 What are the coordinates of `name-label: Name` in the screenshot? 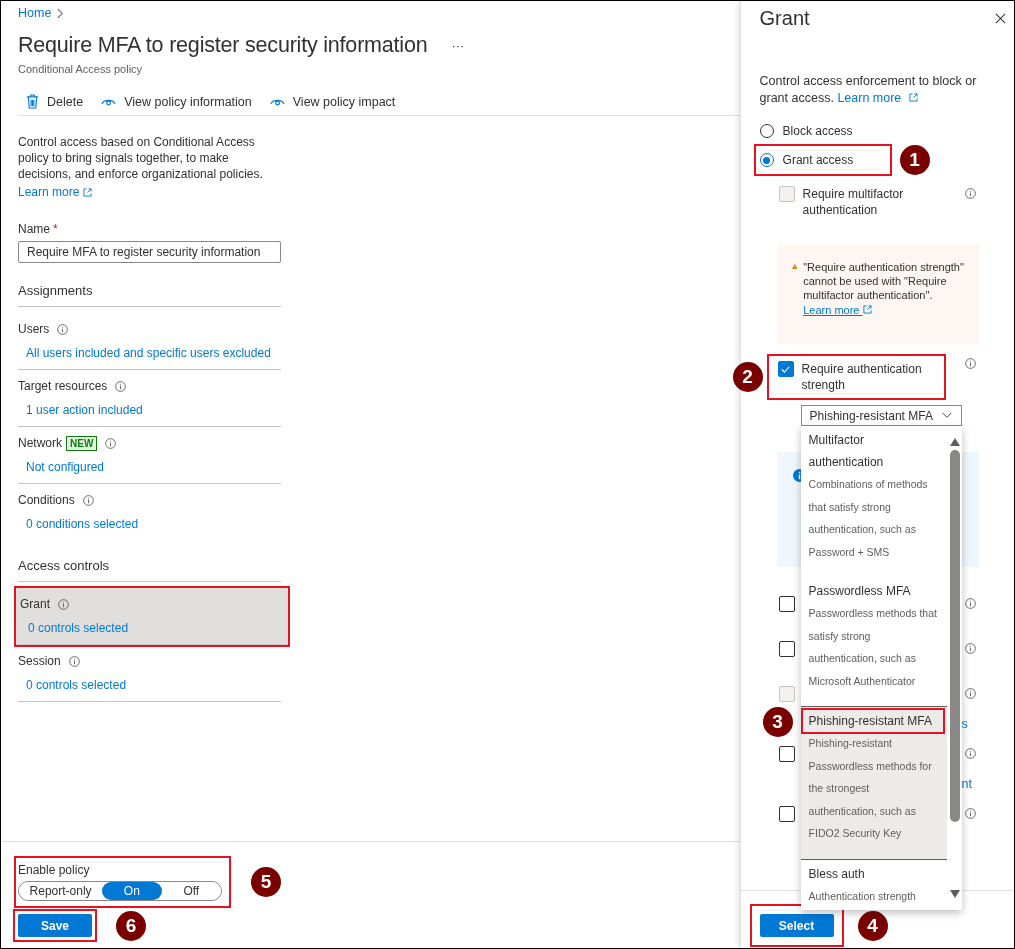 It's located at (34, 229).